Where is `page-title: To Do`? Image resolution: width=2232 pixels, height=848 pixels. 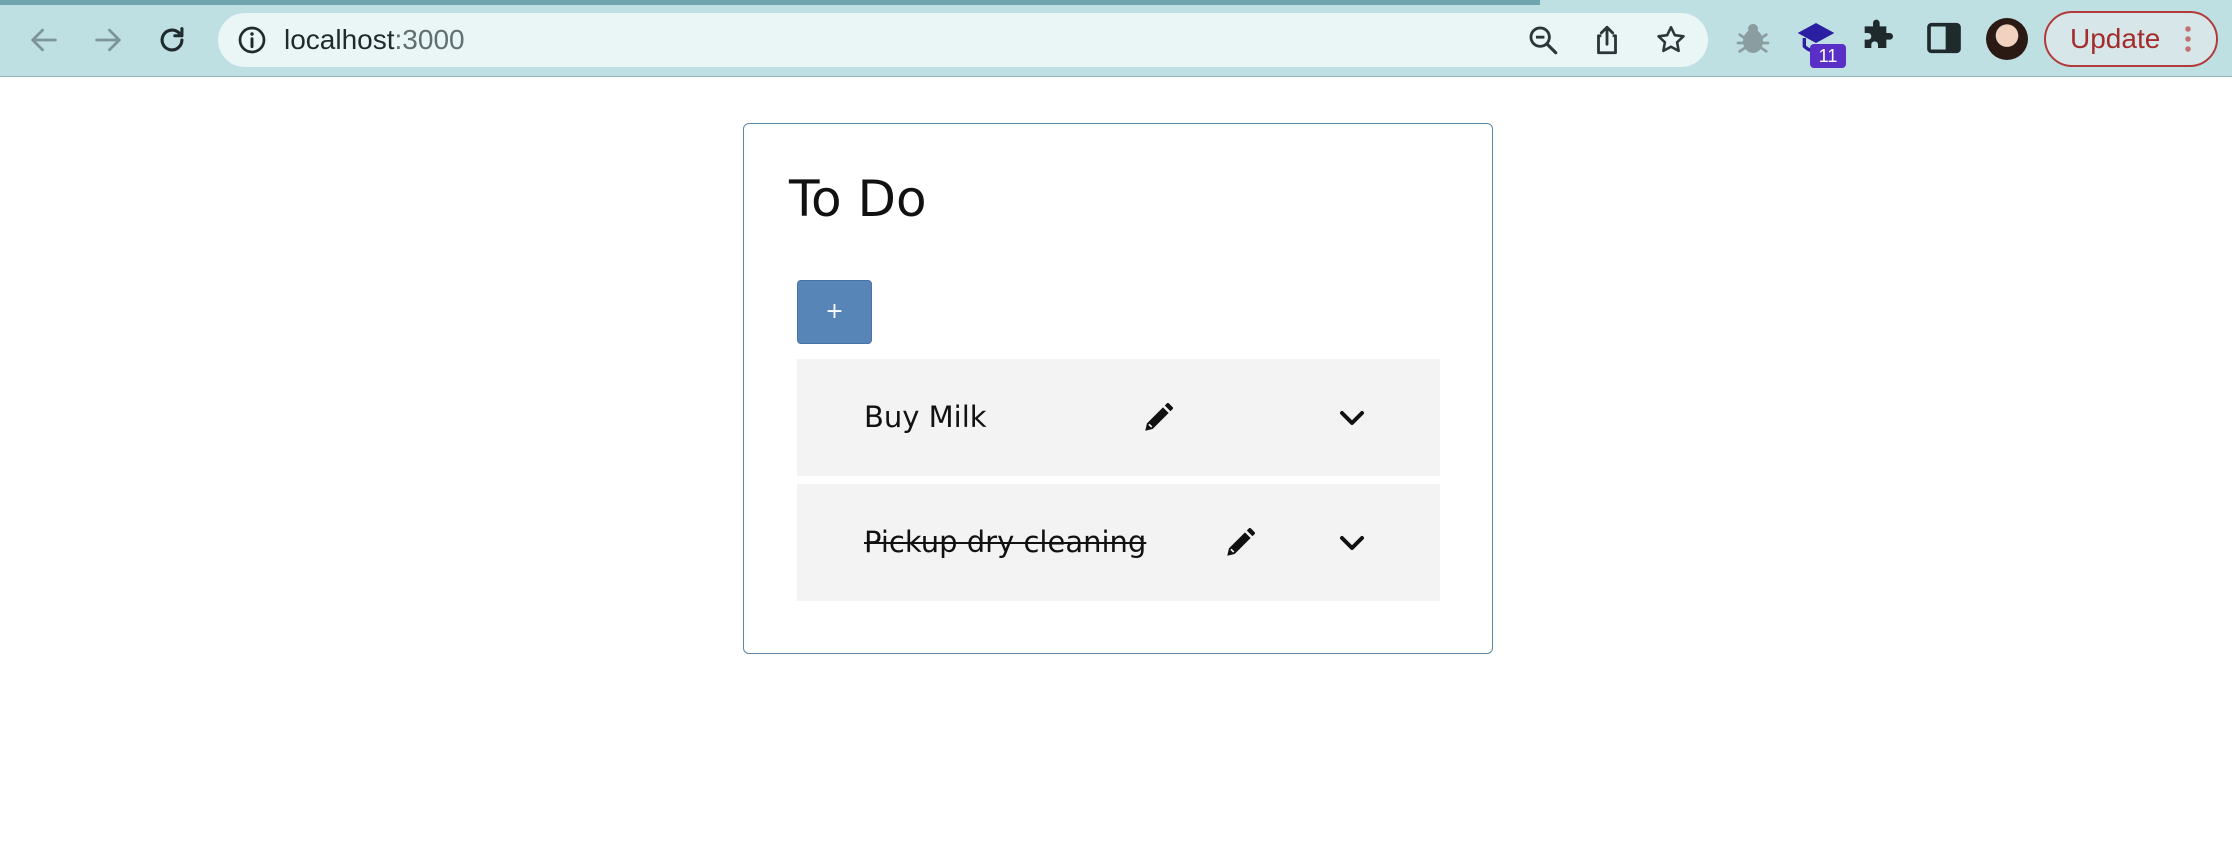 page-title: To Do is located at coordinates (858, 199).